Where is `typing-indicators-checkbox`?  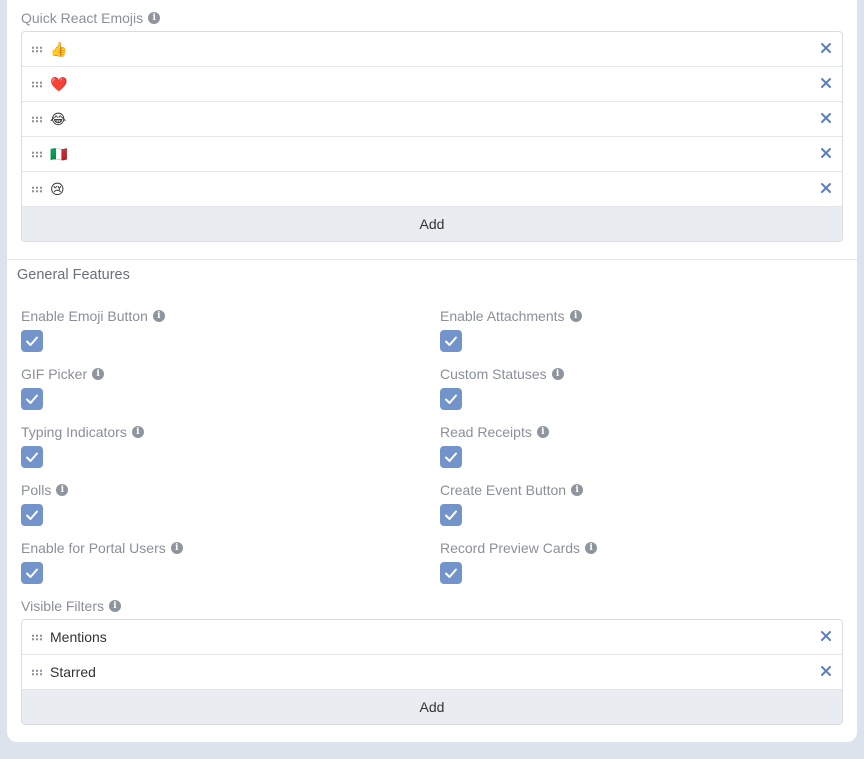 typing-indicators-checkbox is located at coordinates (32, 457).